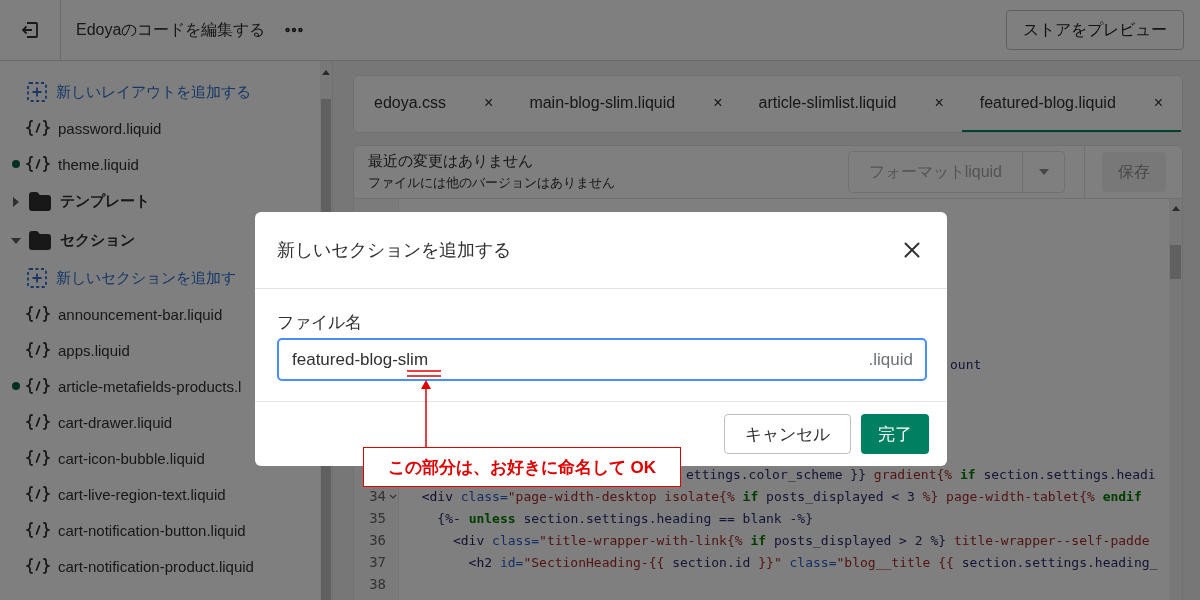 The image size is (1200, 600). What do you see at coordinates (800, 540) in the screenshot?
I see `code-line: <div class="title-wrapper-with-link{% if posts_displayed > 2 %} title-wrapper--self-padde` at bounding box center [800, 540].